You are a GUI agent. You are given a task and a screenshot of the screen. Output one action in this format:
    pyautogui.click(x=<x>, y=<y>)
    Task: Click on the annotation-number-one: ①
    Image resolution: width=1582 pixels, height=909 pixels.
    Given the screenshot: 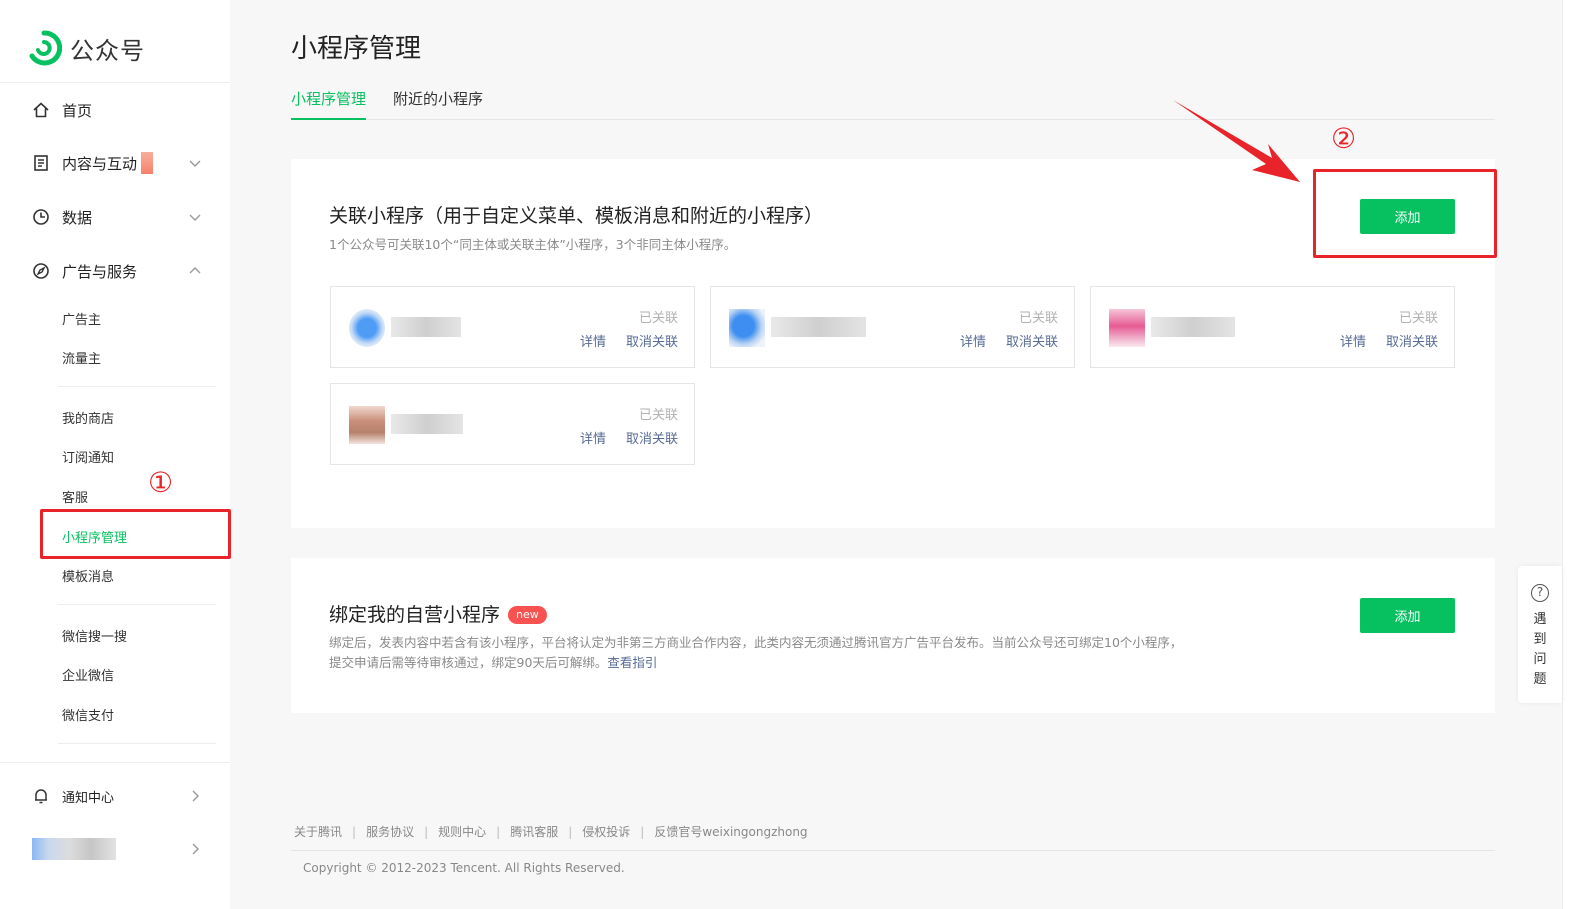 What is the action you would take?
    pyautogui.click(x=161, y=482)
    